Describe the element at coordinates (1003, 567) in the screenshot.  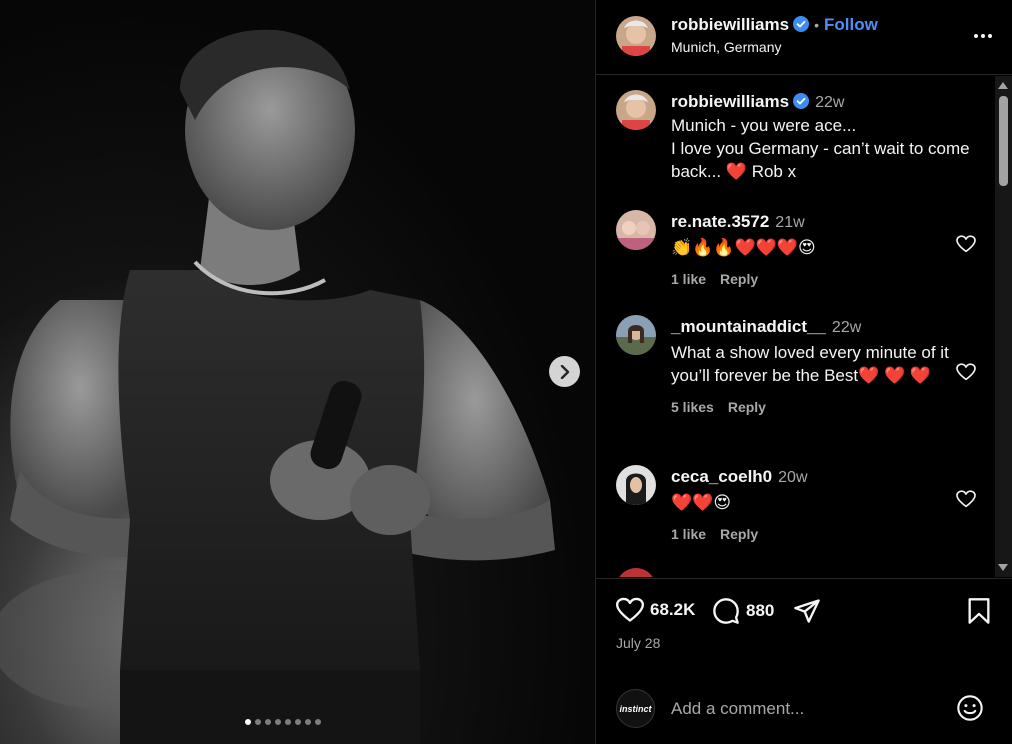
I see `scroll-down-arrow-icon` at that location.